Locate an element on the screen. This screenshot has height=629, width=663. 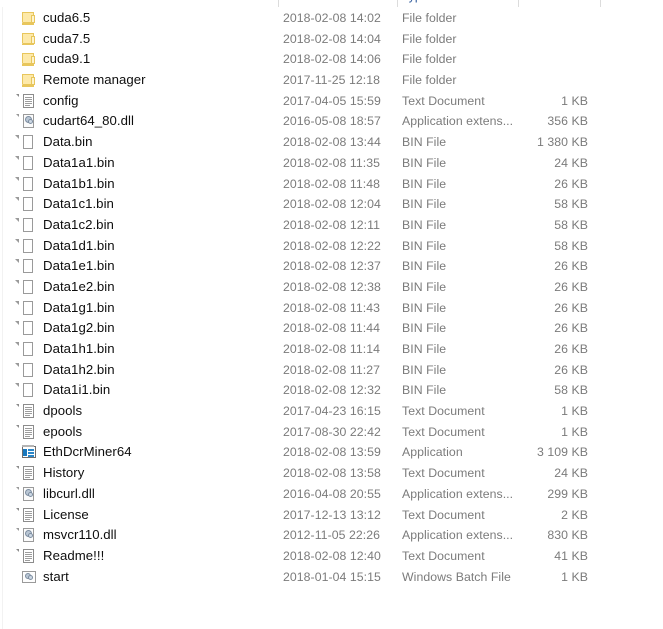
file-row: Data1e1.bin 2018-02-08 12:37 BIN File 26 KB is located at coordinates (331, 266).